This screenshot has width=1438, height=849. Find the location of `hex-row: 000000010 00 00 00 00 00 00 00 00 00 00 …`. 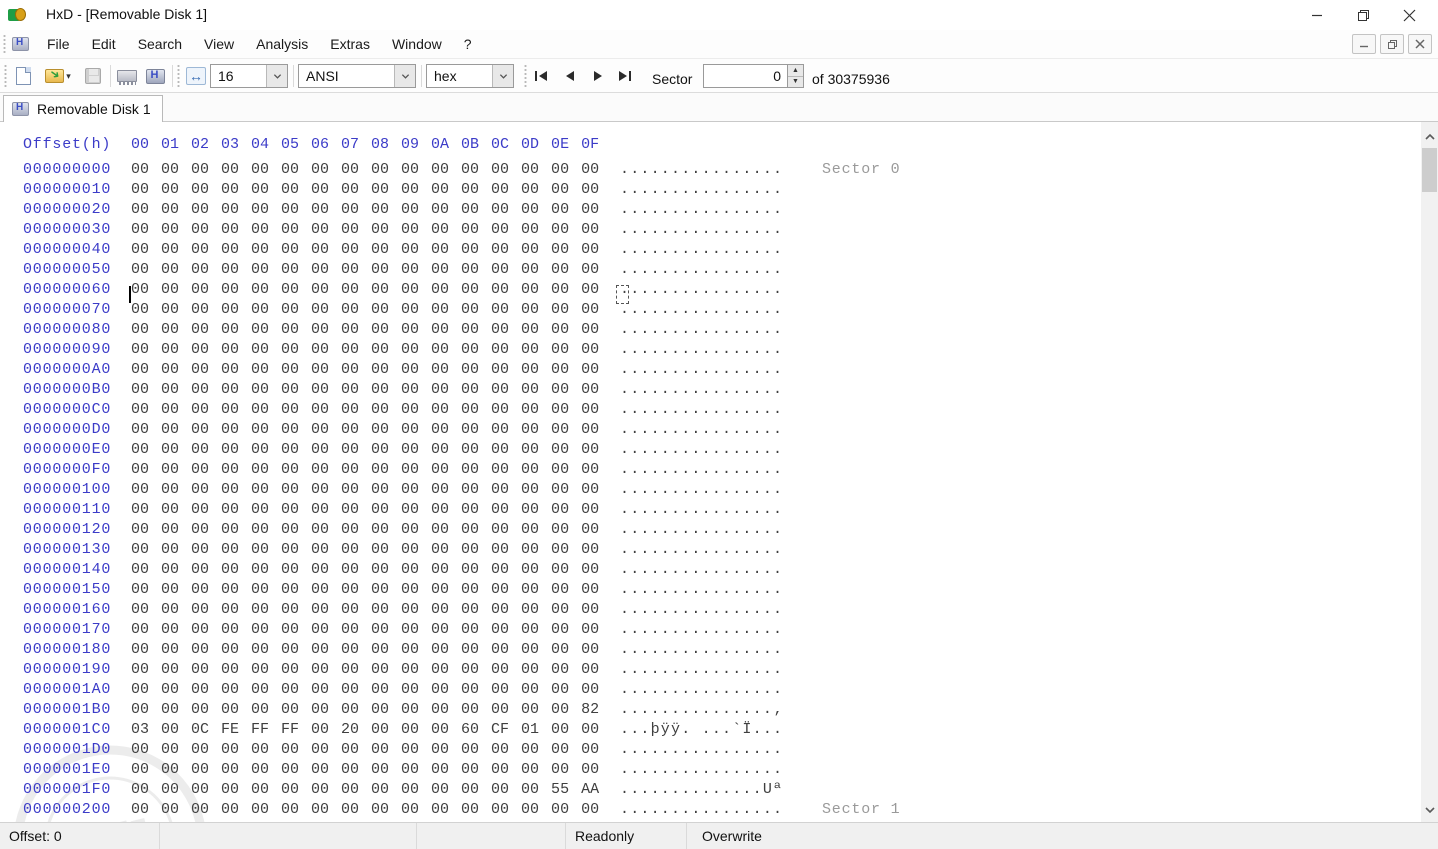

hex-row: 000000010 00 00 00 00 00 00 00 00 00 00 … is located at coordinates (710, 190).